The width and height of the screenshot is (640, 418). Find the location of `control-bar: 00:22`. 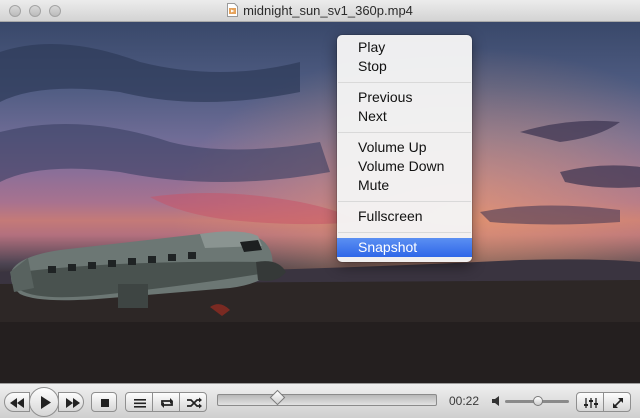

control-bar: 00:22 is located at coordinates (320, 400).